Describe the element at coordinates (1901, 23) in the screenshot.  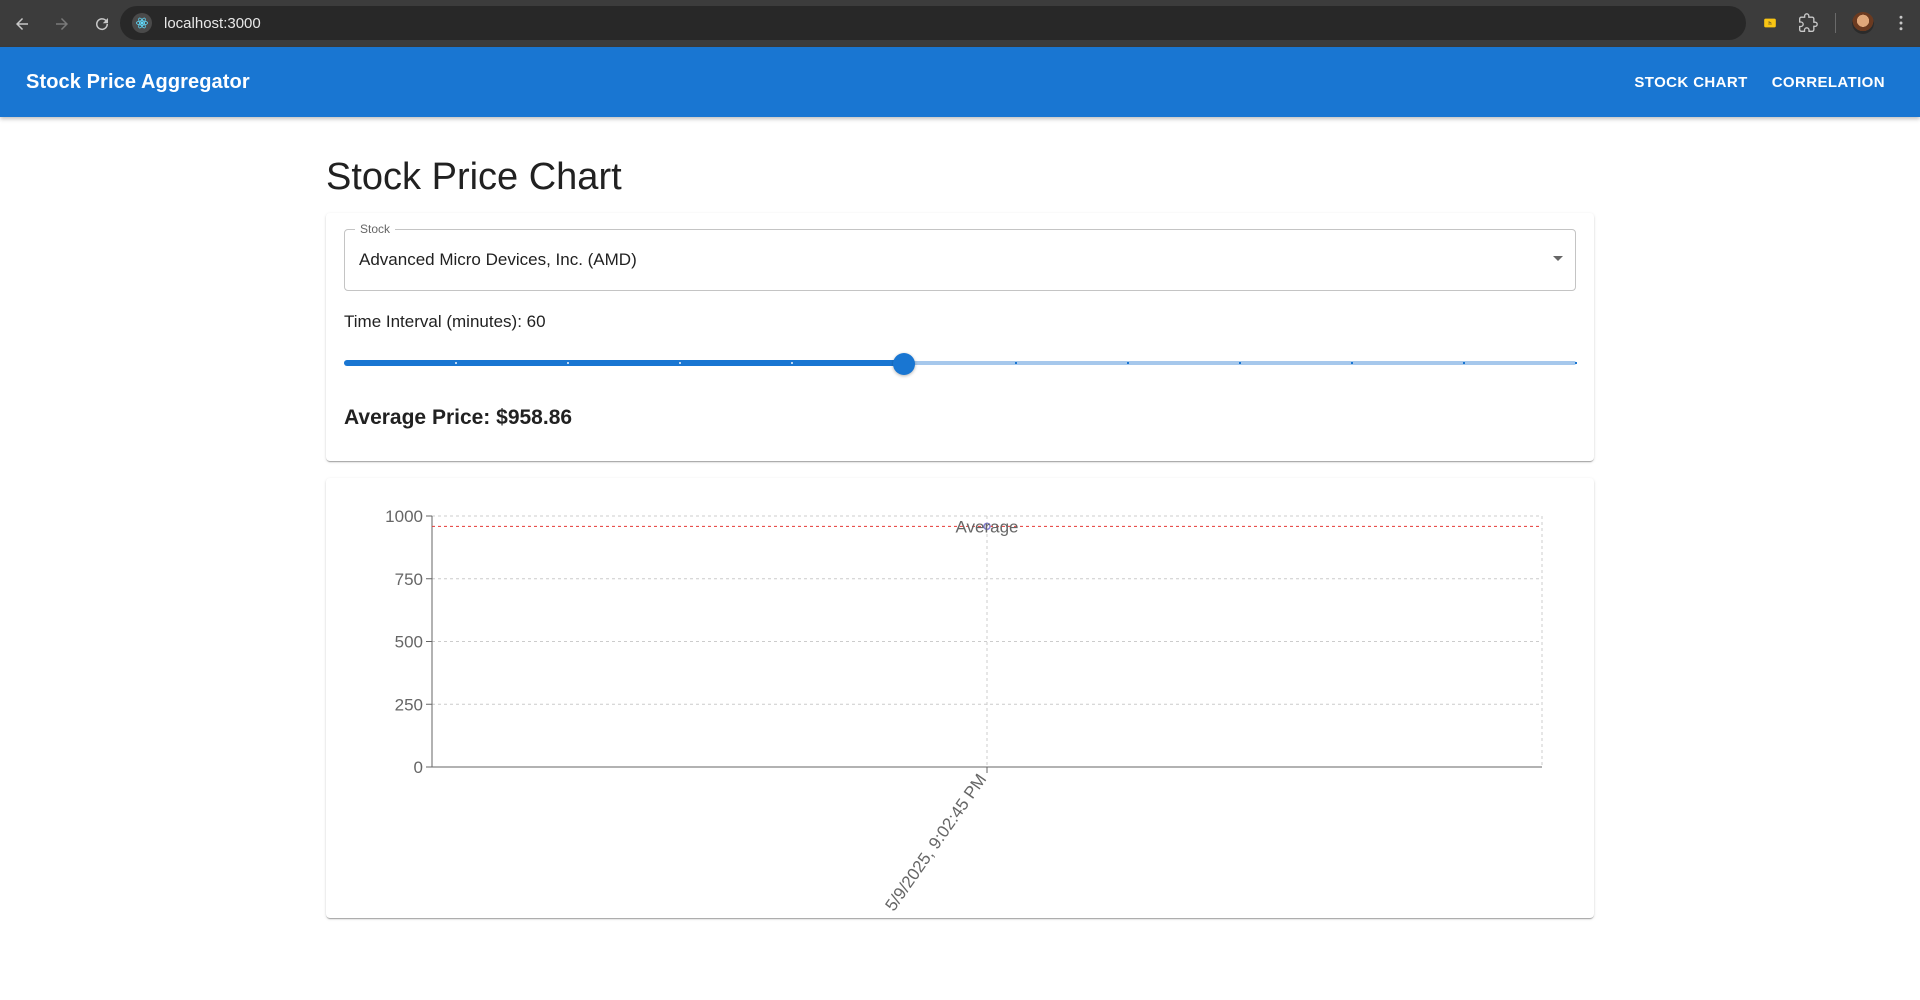
I see `kebab-menu-icon` at that location.